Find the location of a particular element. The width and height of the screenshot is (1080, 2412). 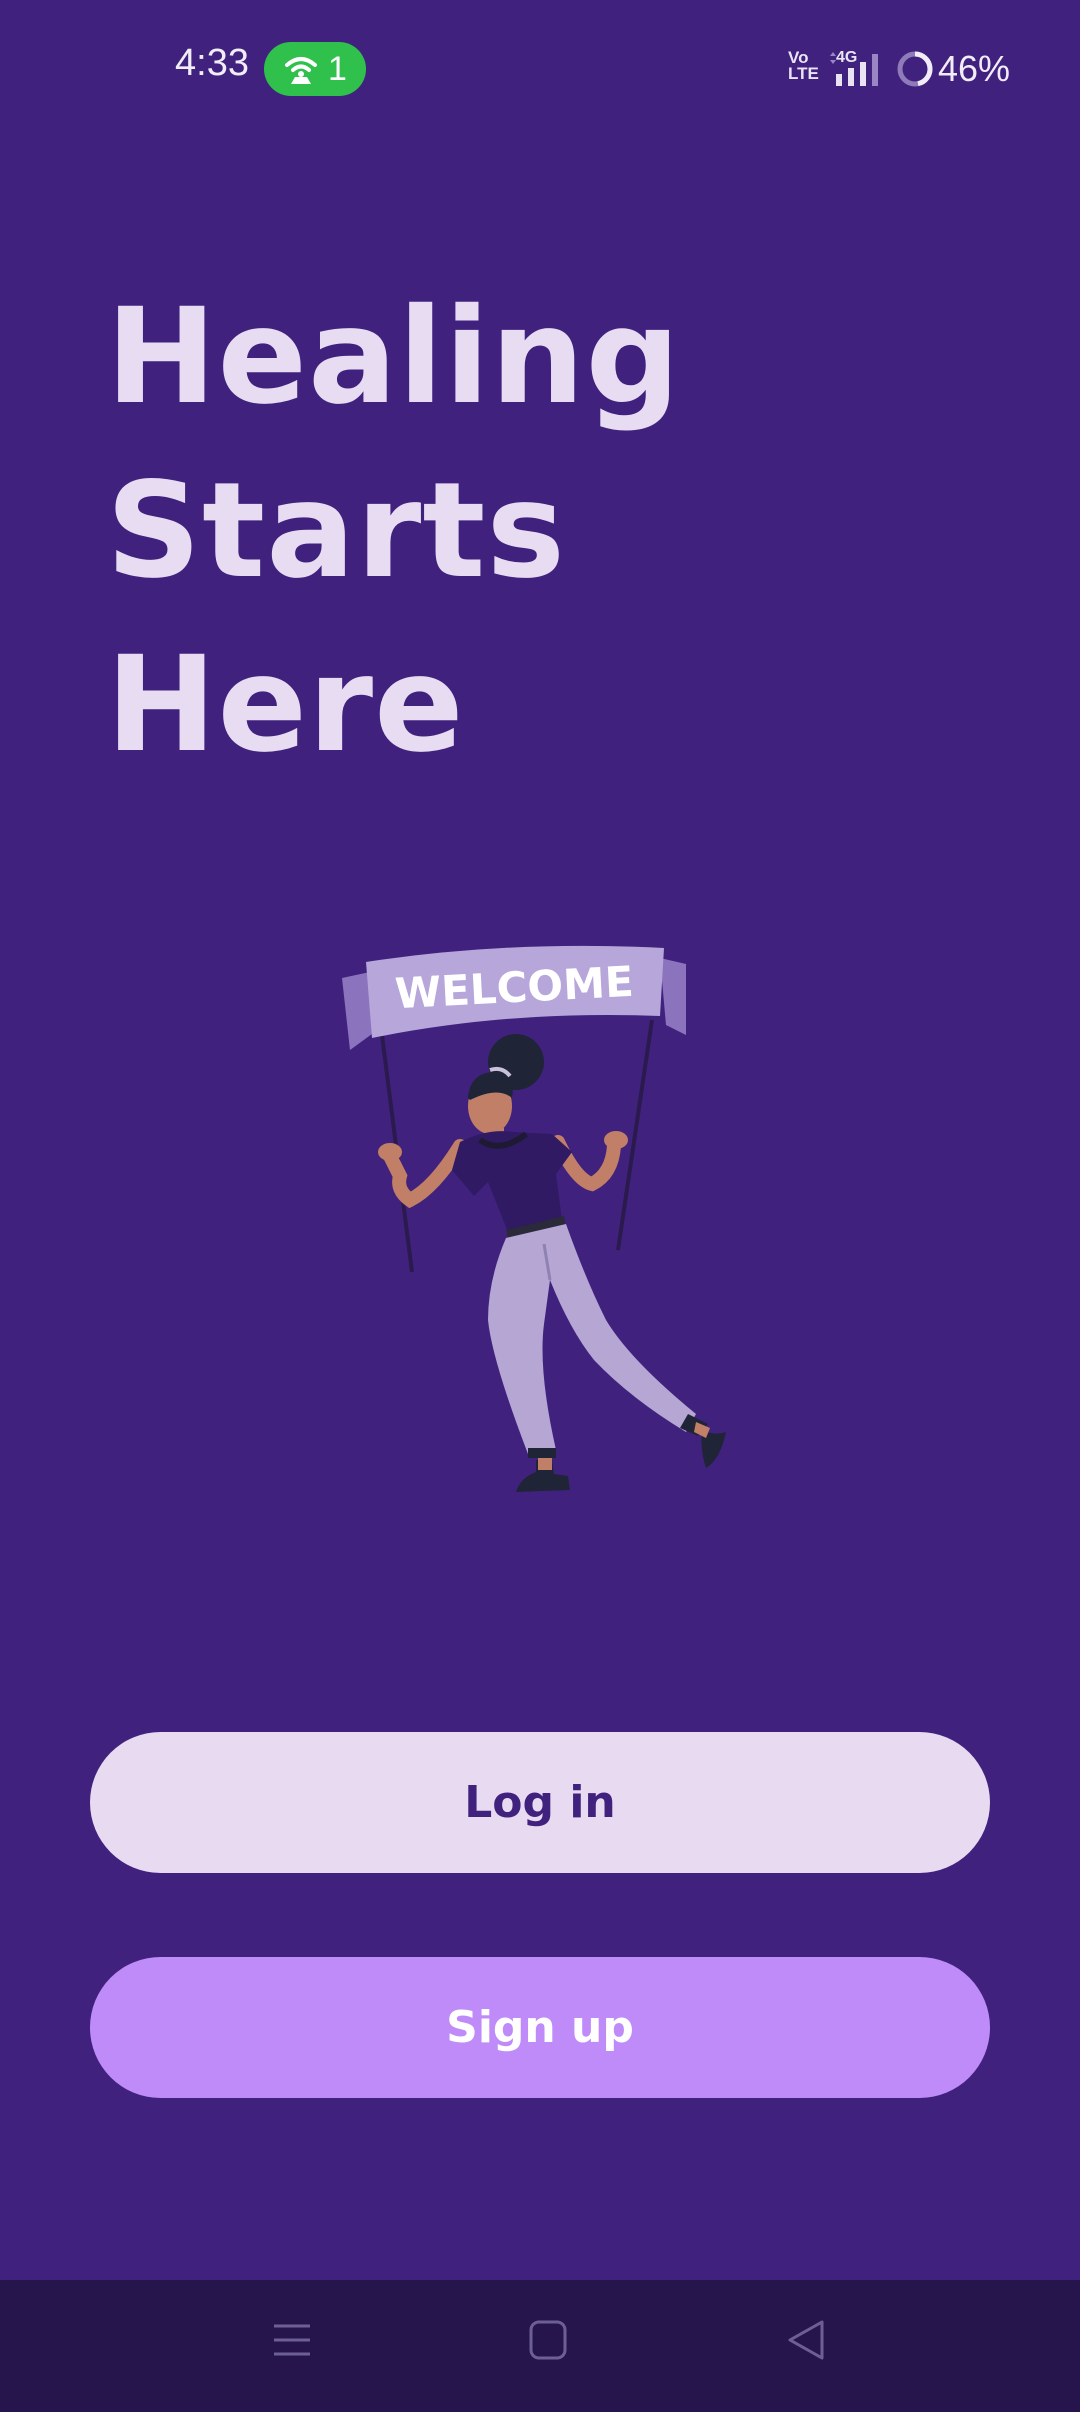

hotspot-indicator: 1 is located at coordinates (315, 69).